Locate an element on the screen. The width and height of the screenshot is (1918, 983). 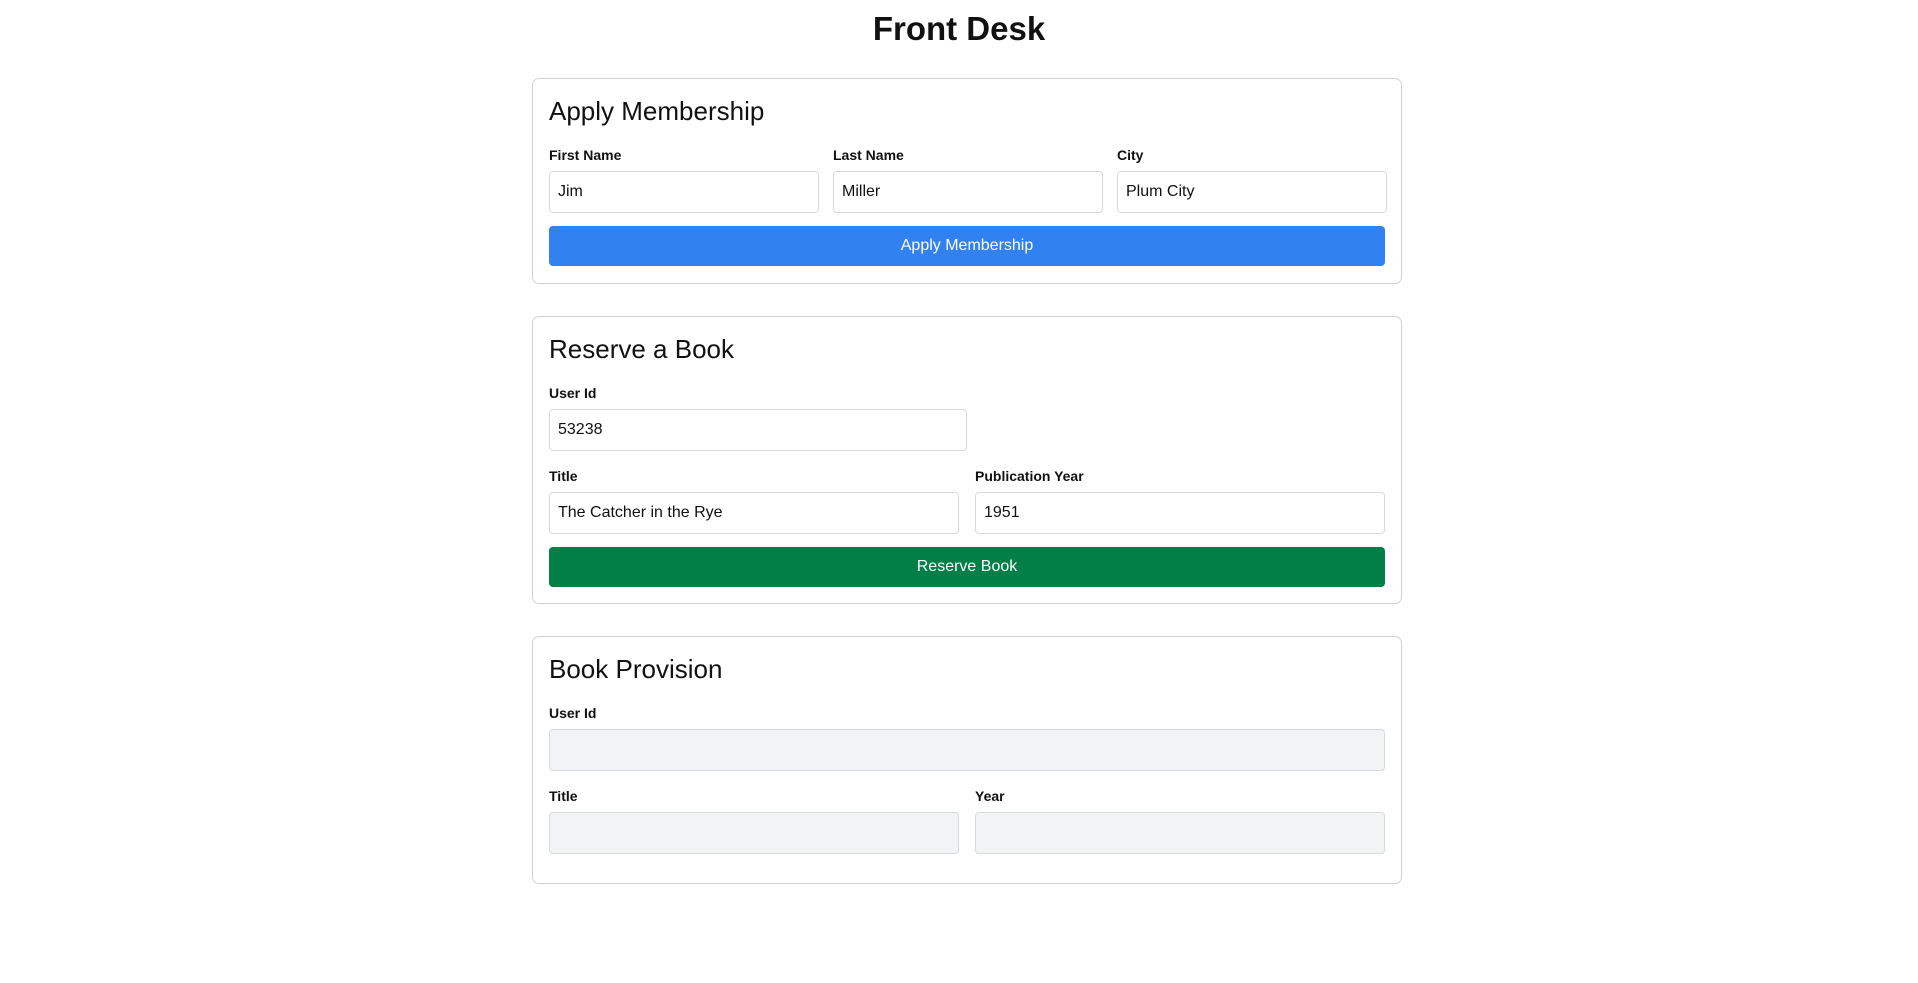
city-field: City is located at coordinates (1252, 179).